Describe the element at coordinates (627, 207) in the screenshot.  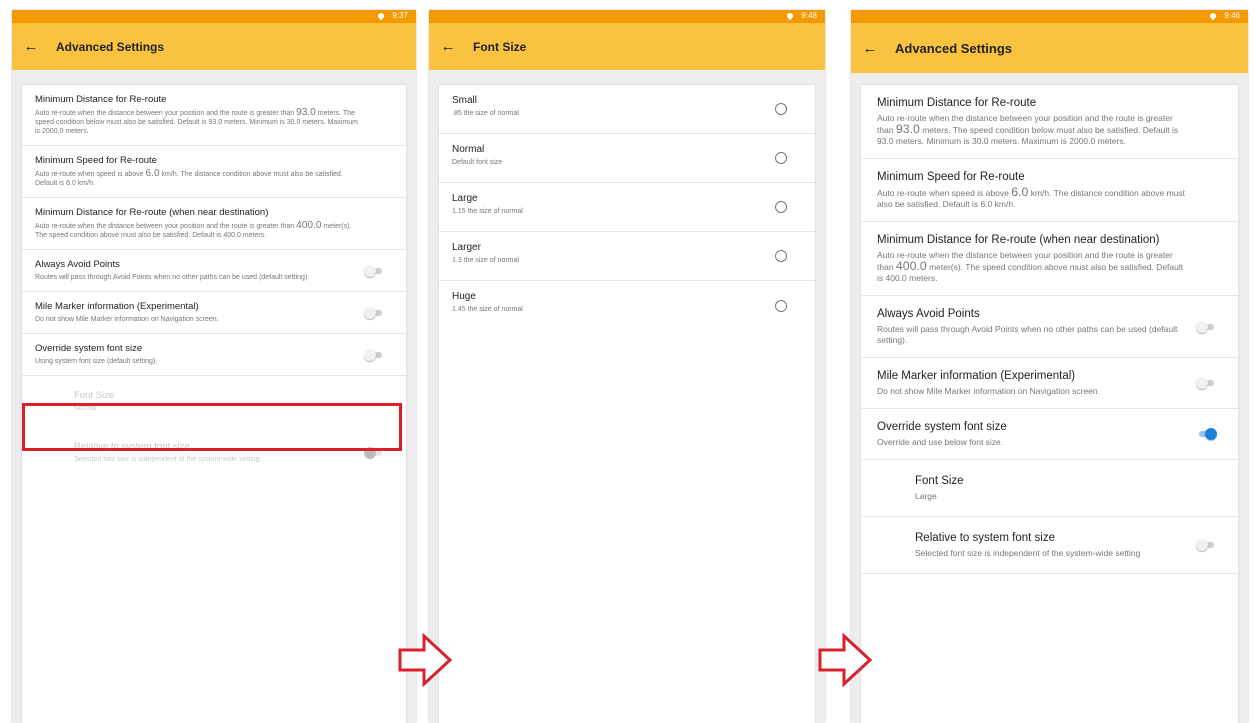
I see `option-large: Large 1.15 the size of normal` at that location.